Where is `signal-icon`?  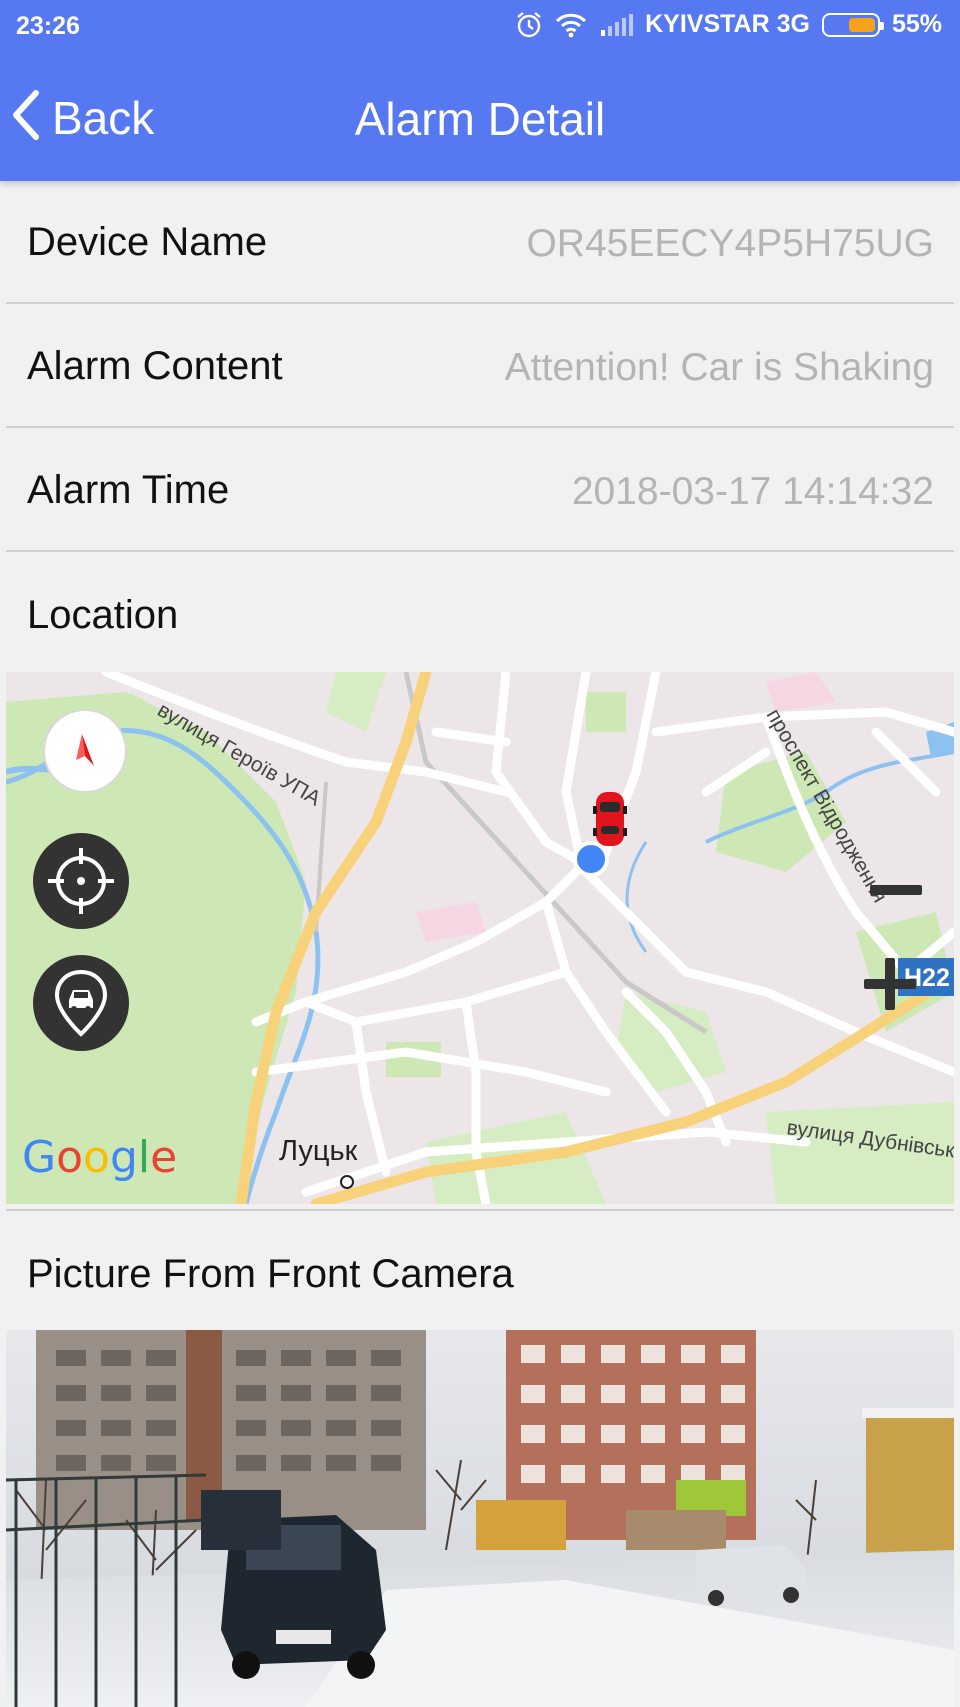
signal-icon is located at coordinates (616, 25).